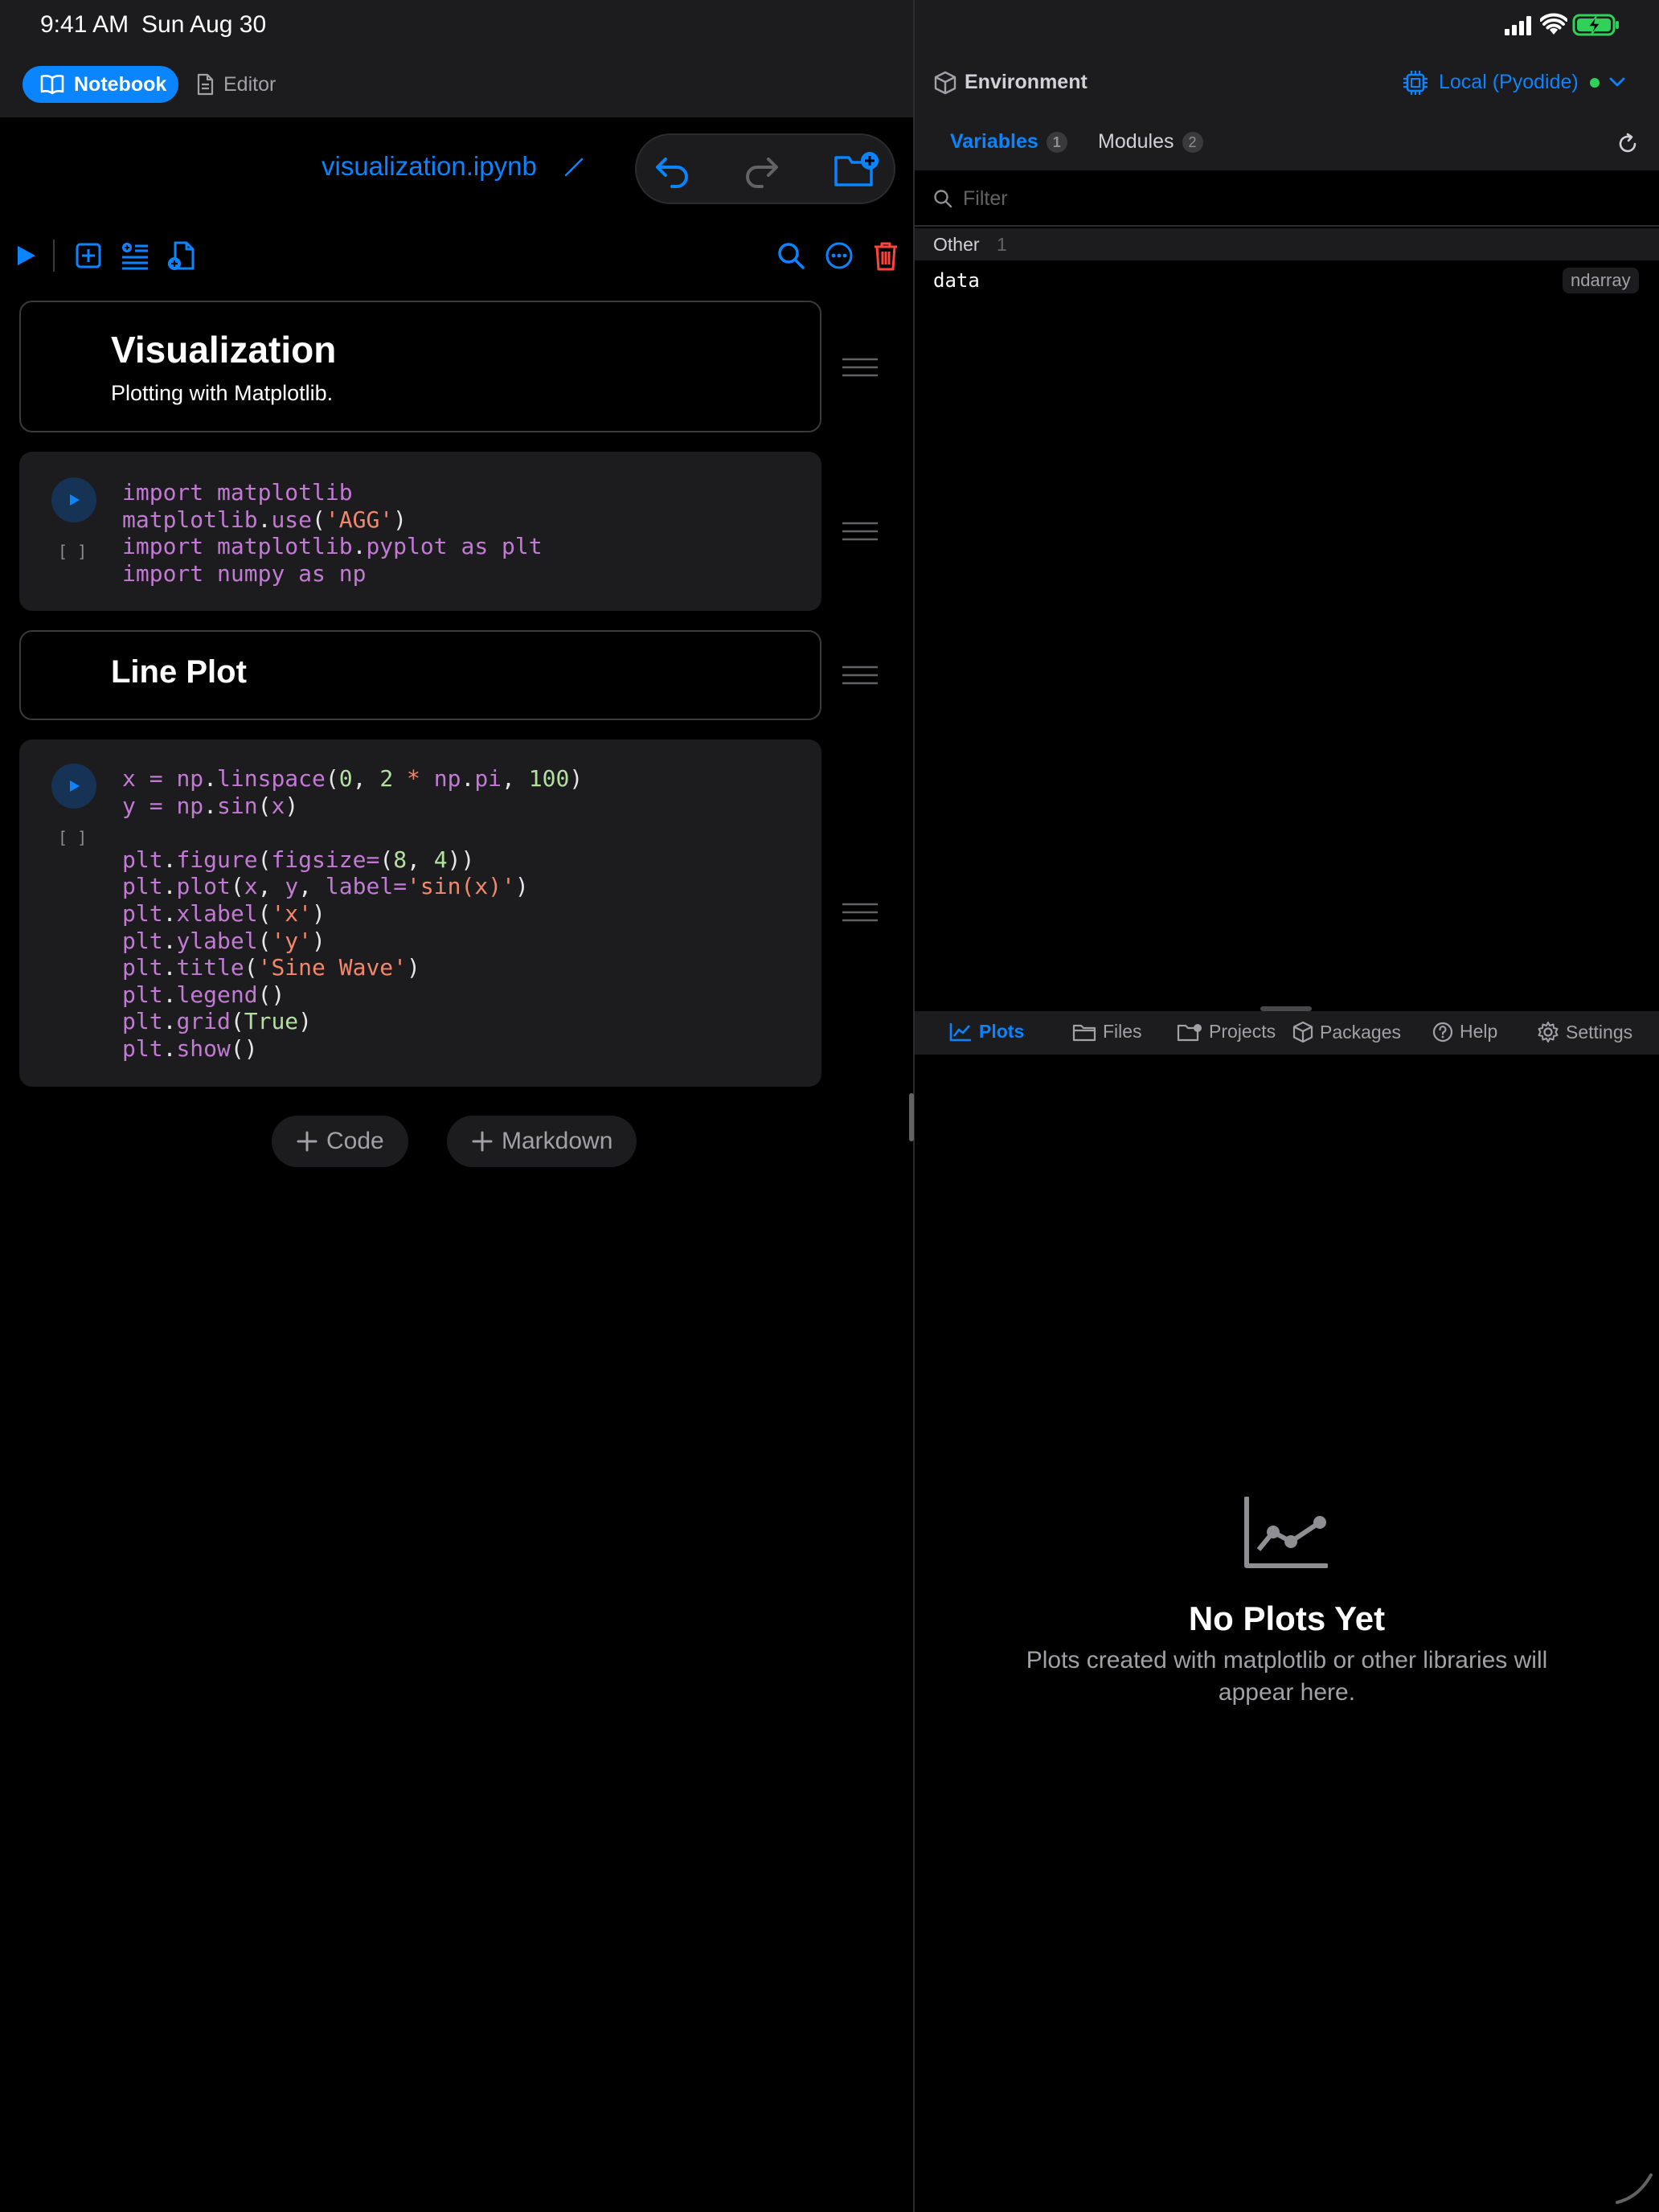 Image resolution: width=1659 pixels, height=2212 pixels. I want to click on markdown-text: Plotting with Matplotlib., so click(222, 393).